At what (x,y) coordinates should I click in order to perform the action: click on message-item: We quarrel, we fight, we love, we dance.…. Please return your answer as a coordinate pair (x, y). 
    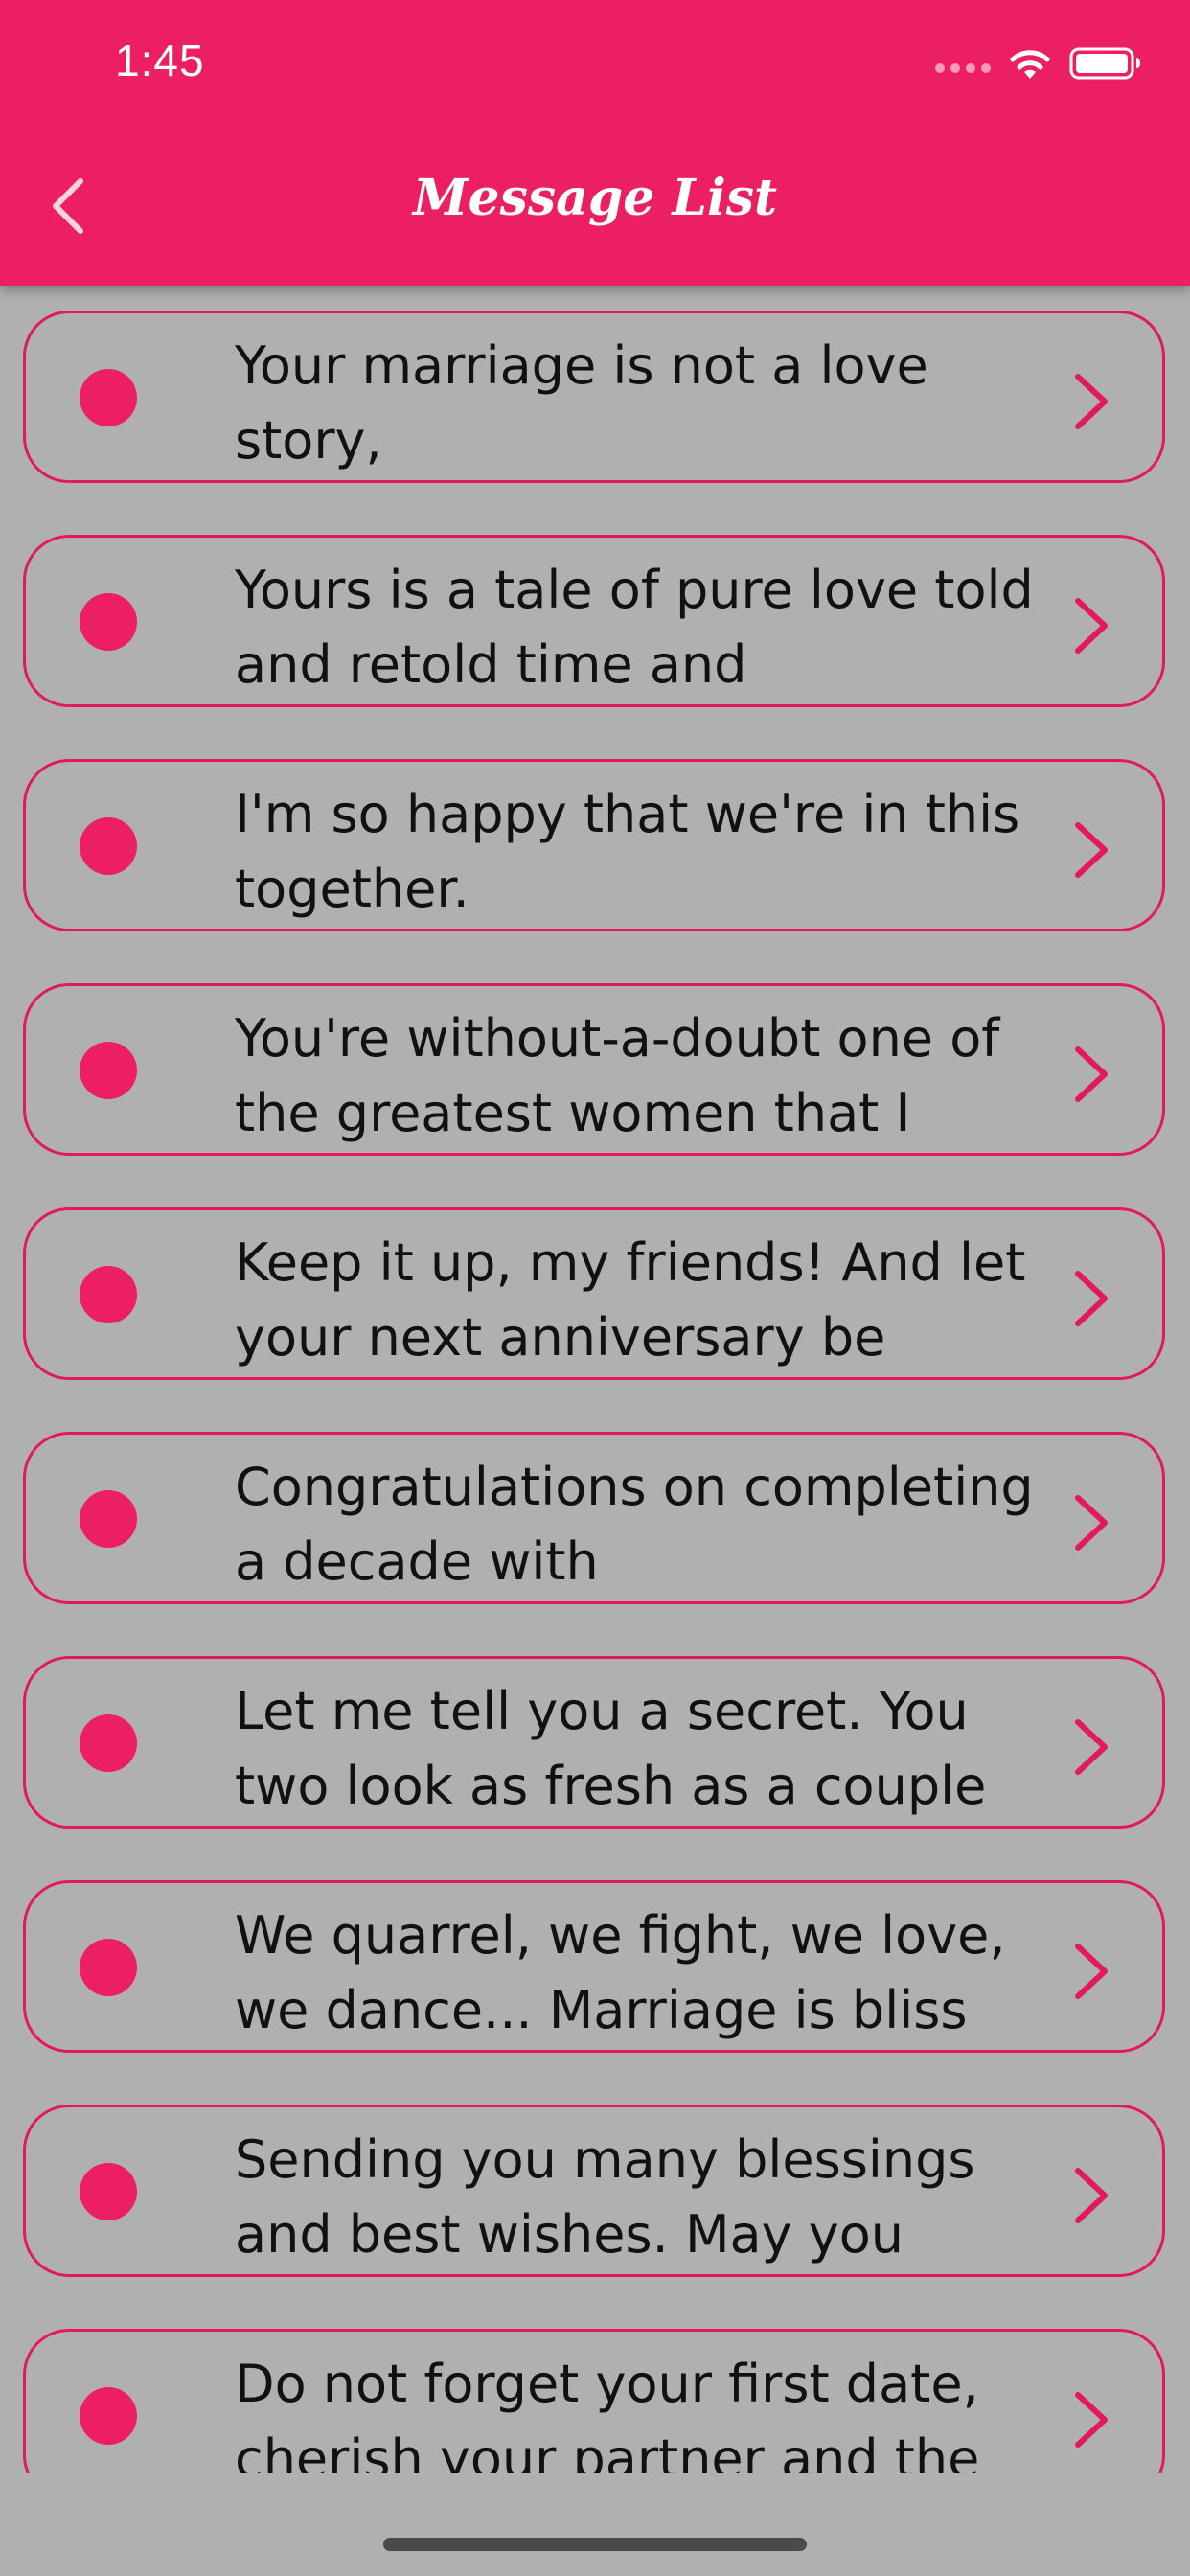
    Looking at the image, I should click on (594, 1966).